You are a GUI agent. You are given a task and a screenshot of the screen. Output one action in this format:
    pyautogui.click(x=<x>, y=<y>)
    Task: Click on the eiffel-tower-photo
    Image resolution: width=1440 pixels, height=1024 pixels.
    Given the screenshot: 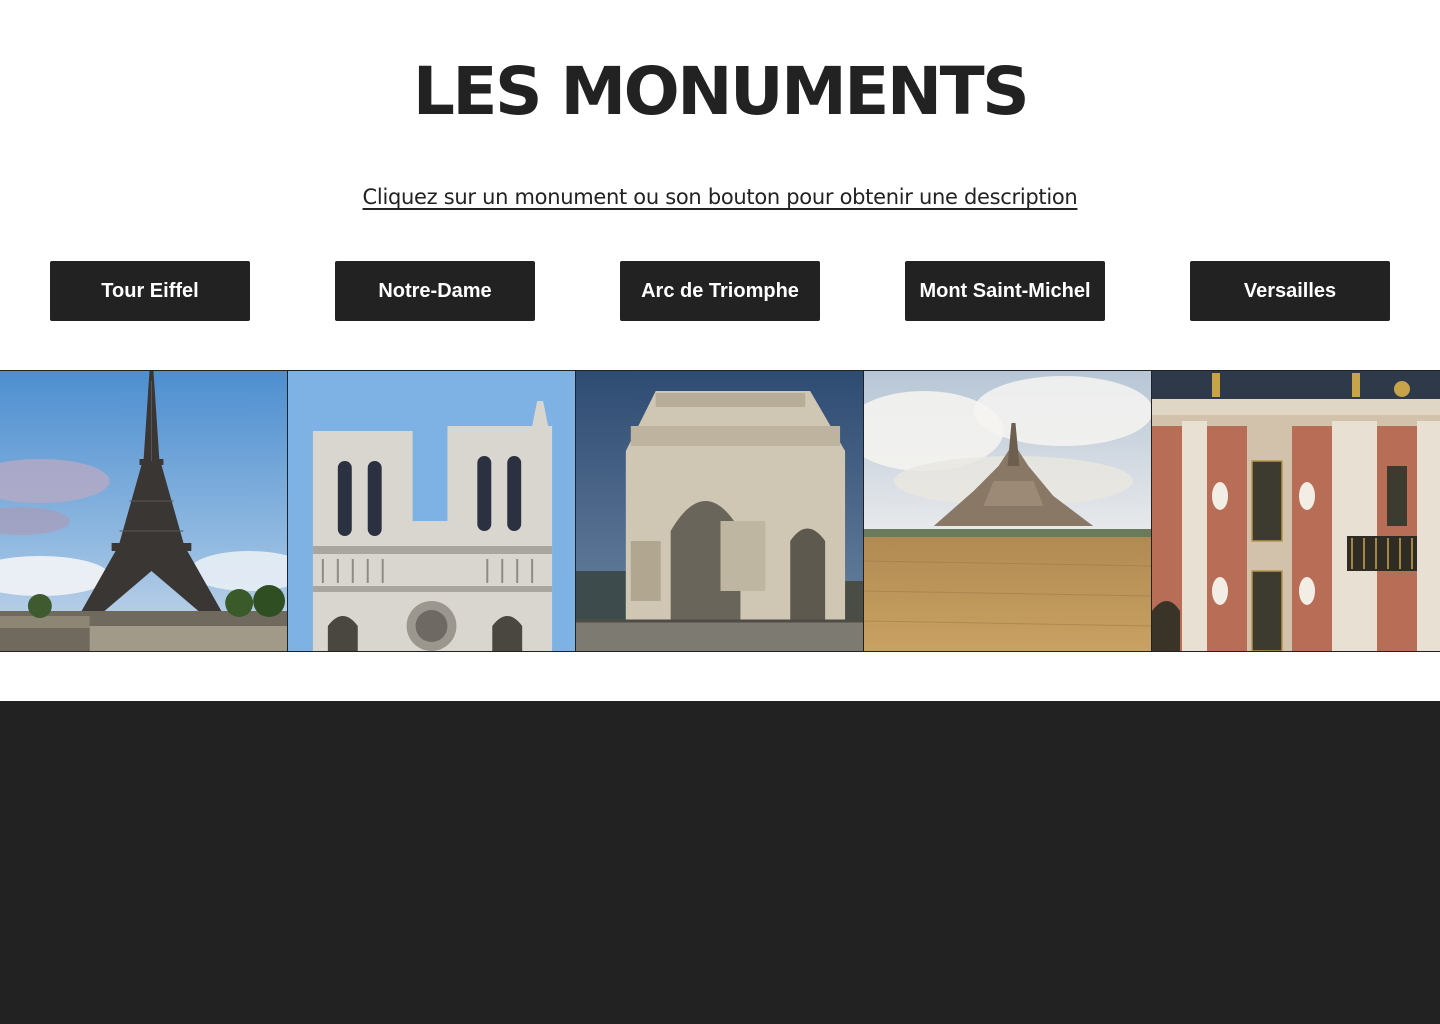 What is the action you would take?
    pyautogui.click(x=144, y=511)
    